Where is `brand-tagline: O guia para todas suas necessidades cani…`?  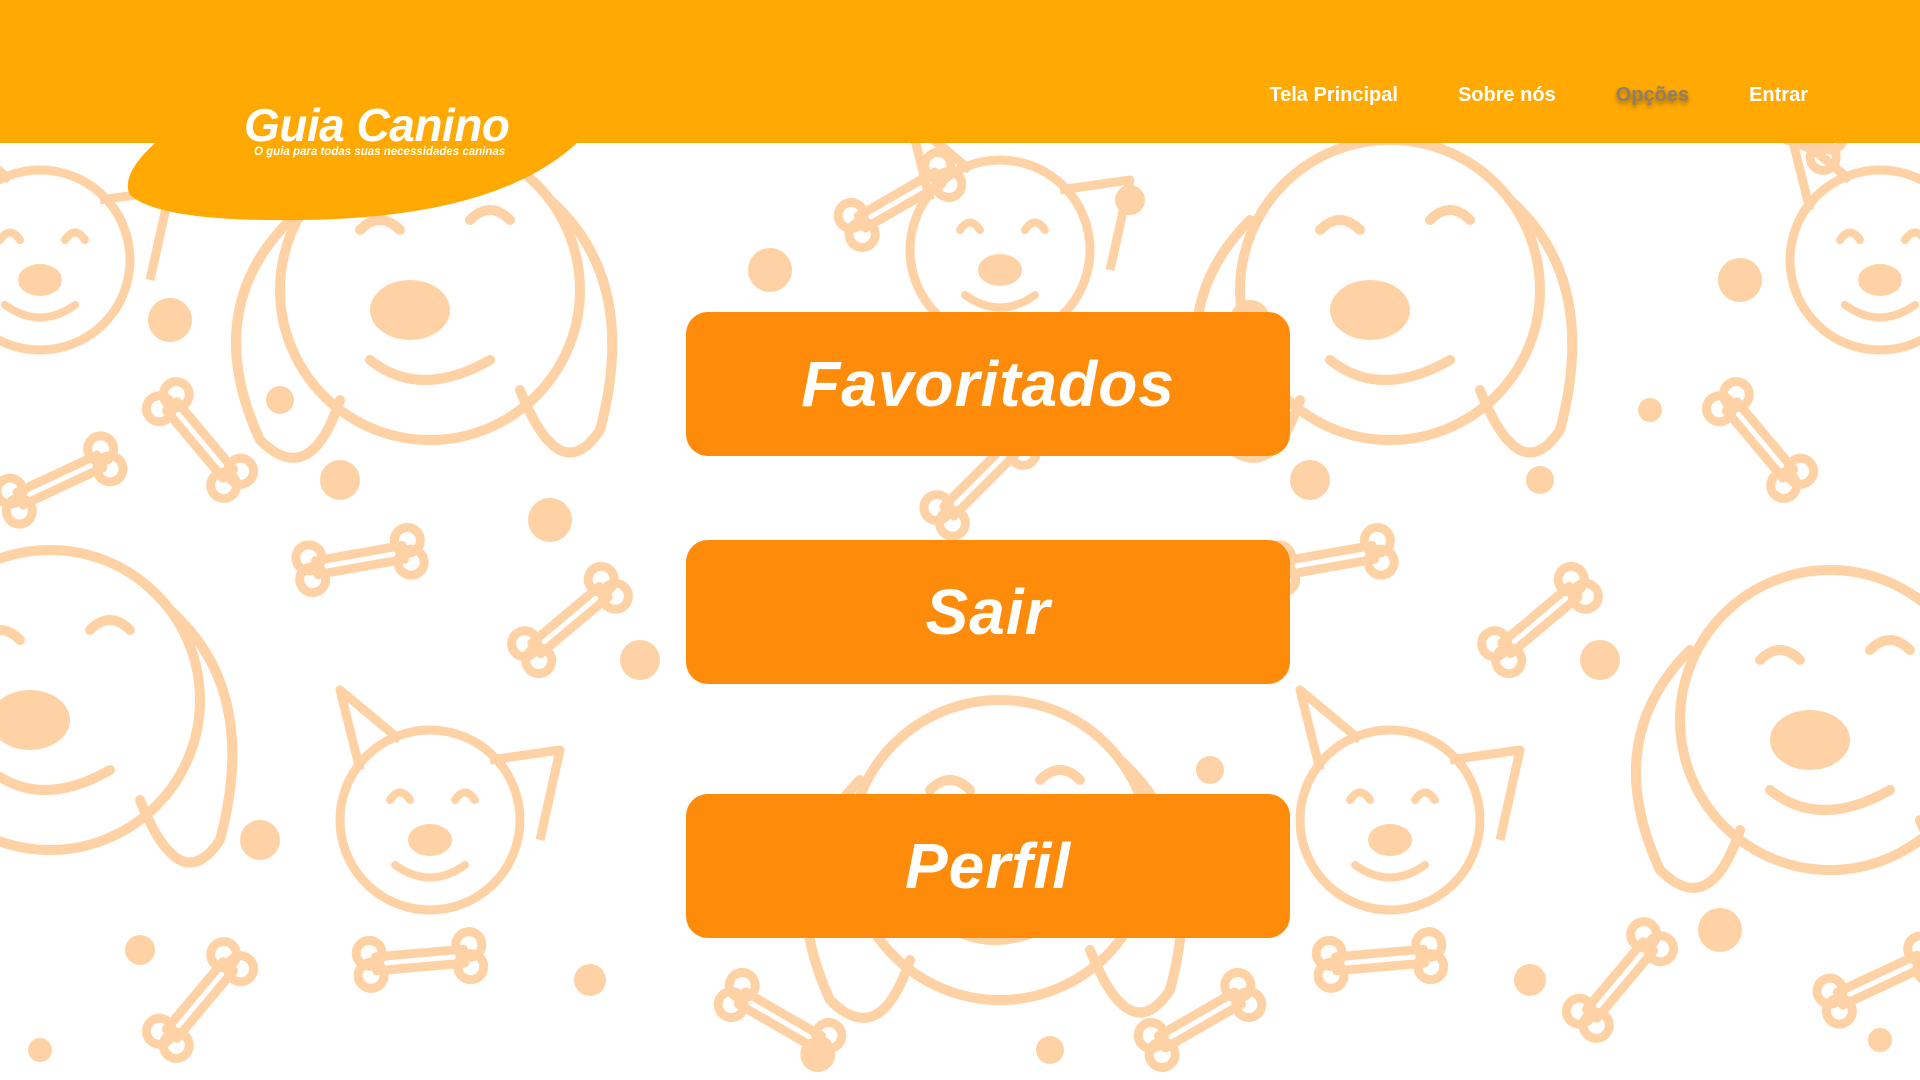 brand-tagline: O guia para todas suas necessidades cani… is located at coordinates (380, 152).